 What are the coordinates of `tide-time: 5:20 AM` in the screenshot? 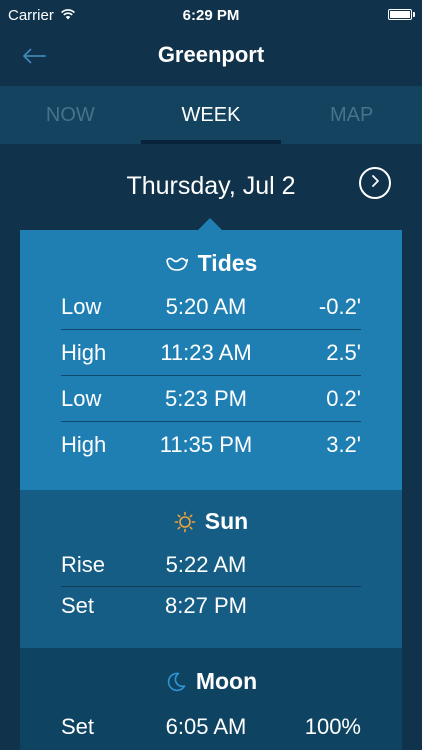 It's located at (206, 306).